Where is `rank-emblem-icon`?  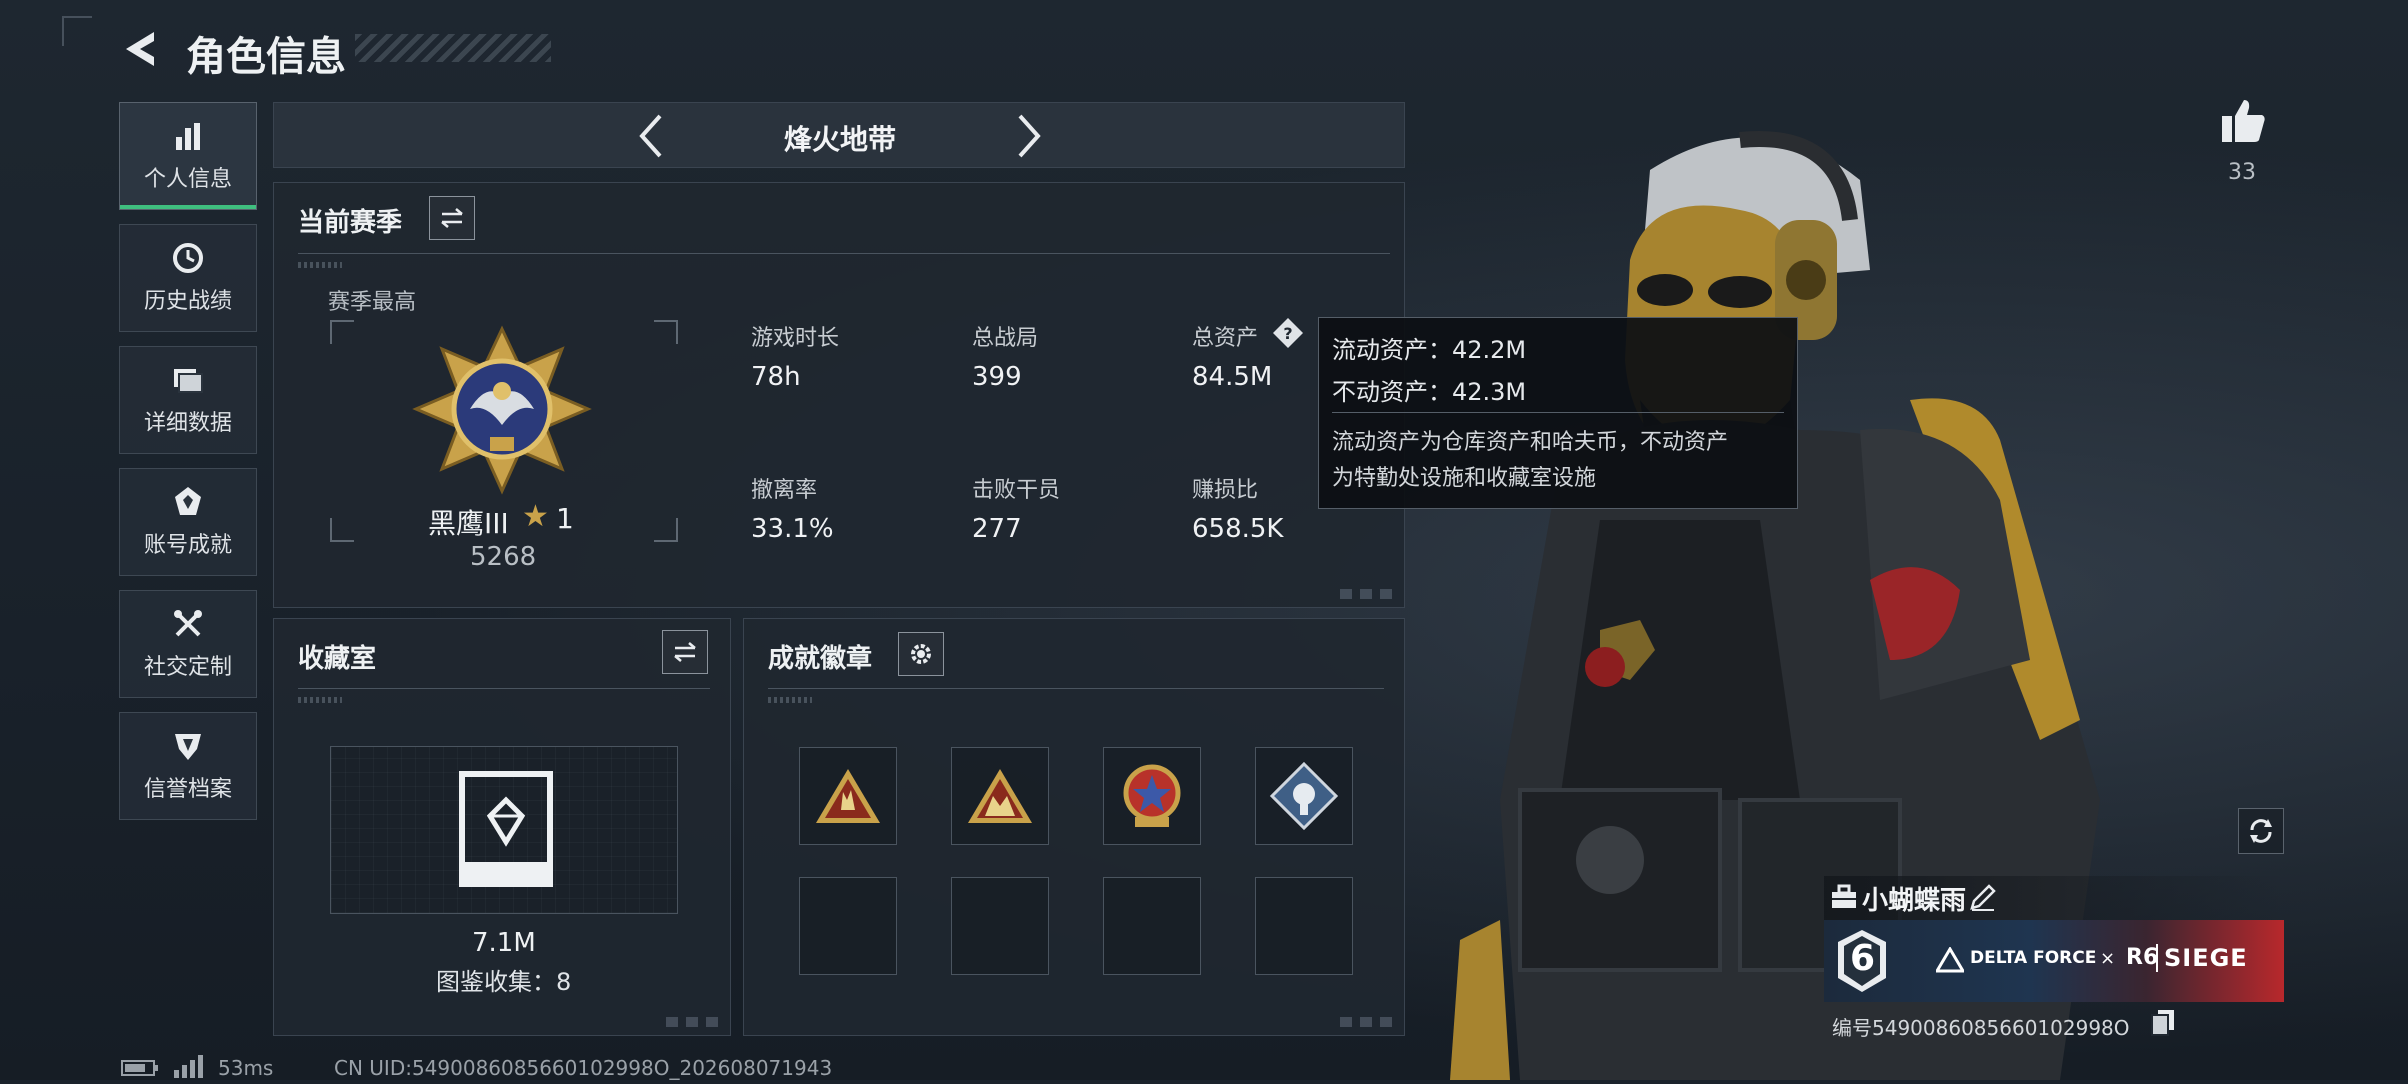
rank-emblem-icon is located at coordinates (502, 410).